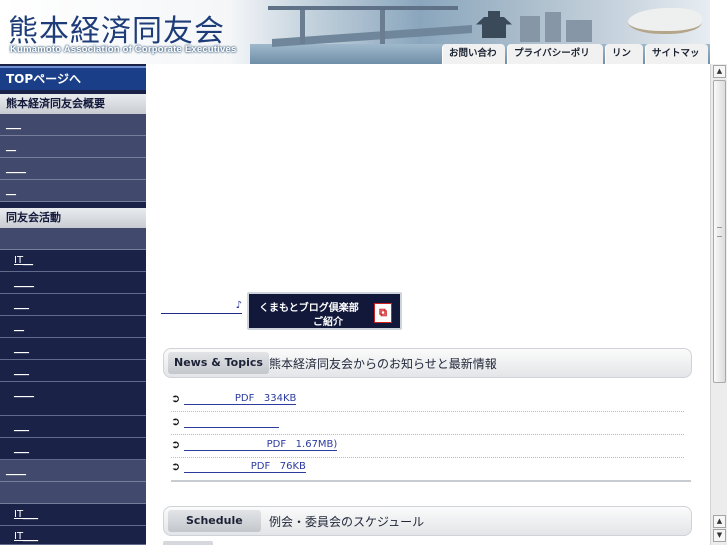 This screenshot has height=545, width=727. I want to click on scrollbar-thumb, so click(719, 231).